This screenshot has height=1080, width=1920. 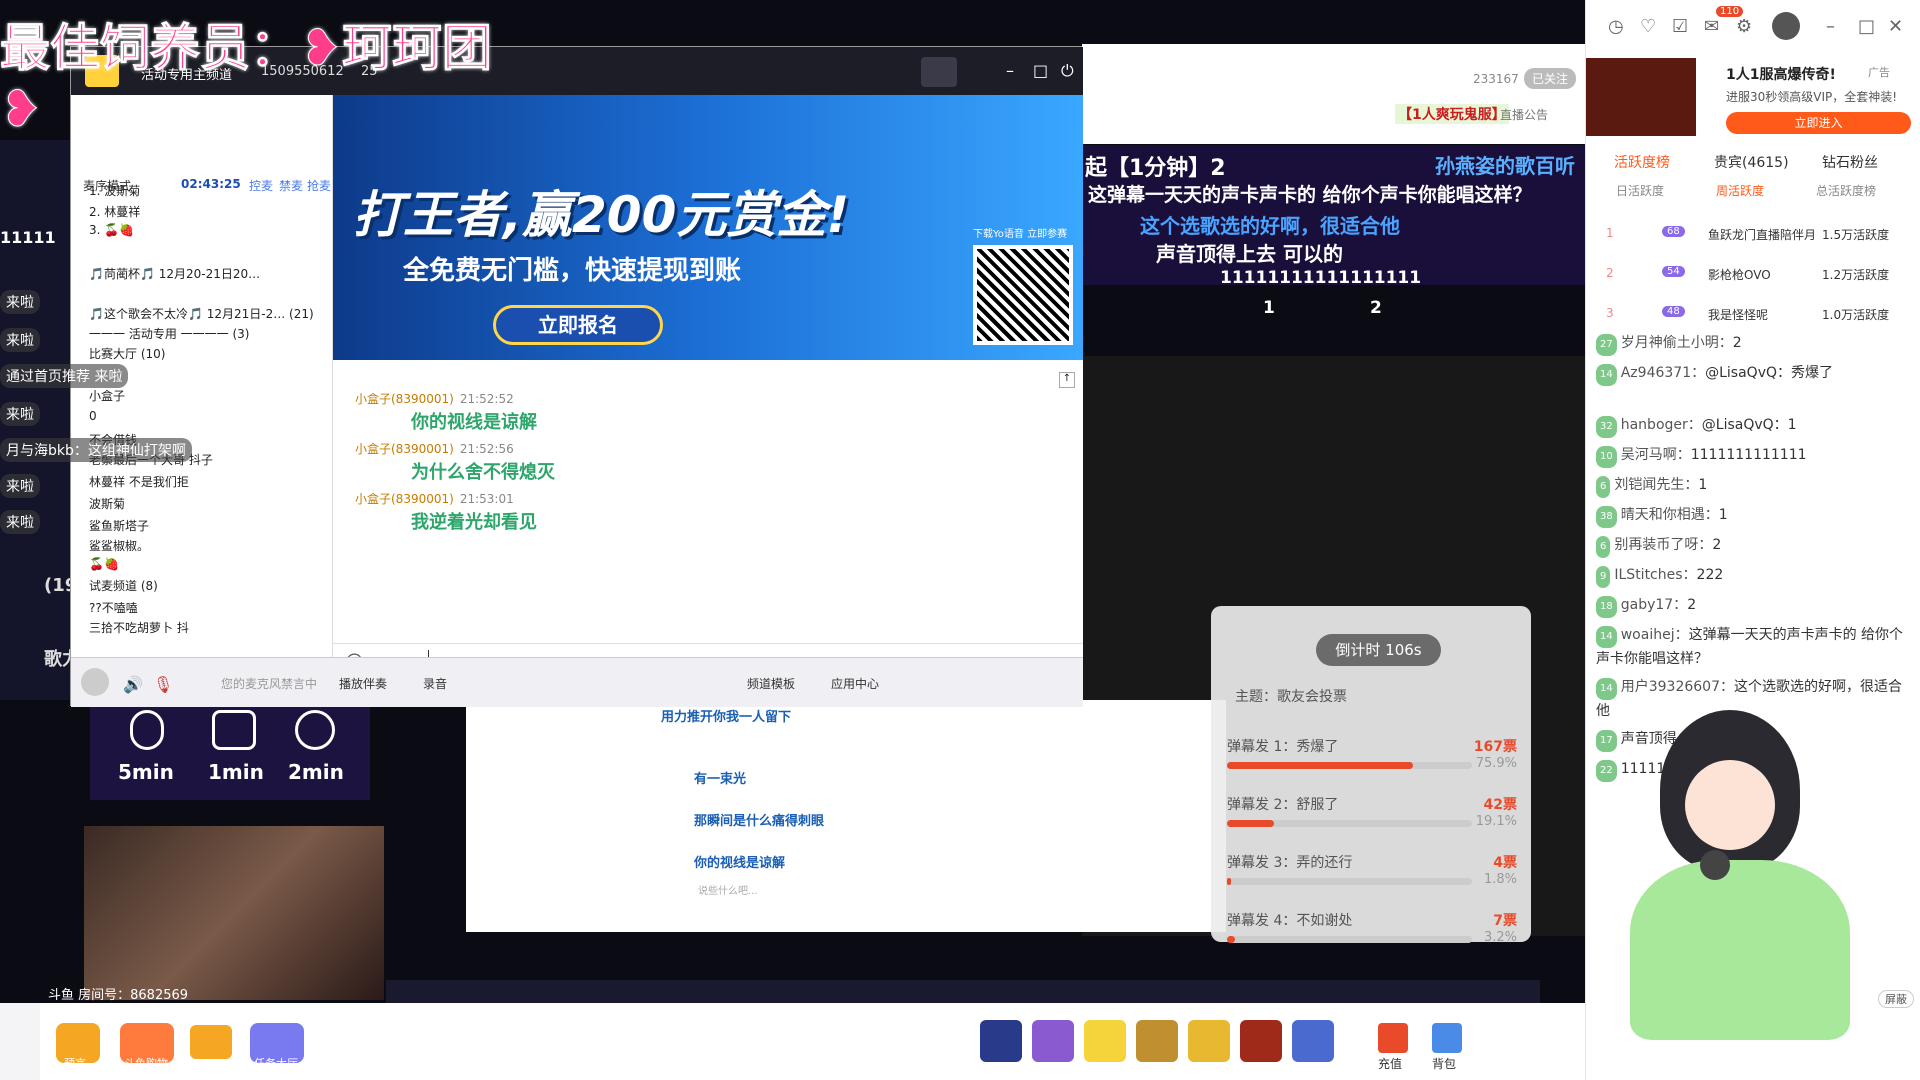 I want to click on subtab-daily: 日活跃度, so click(x=1640, y=190).